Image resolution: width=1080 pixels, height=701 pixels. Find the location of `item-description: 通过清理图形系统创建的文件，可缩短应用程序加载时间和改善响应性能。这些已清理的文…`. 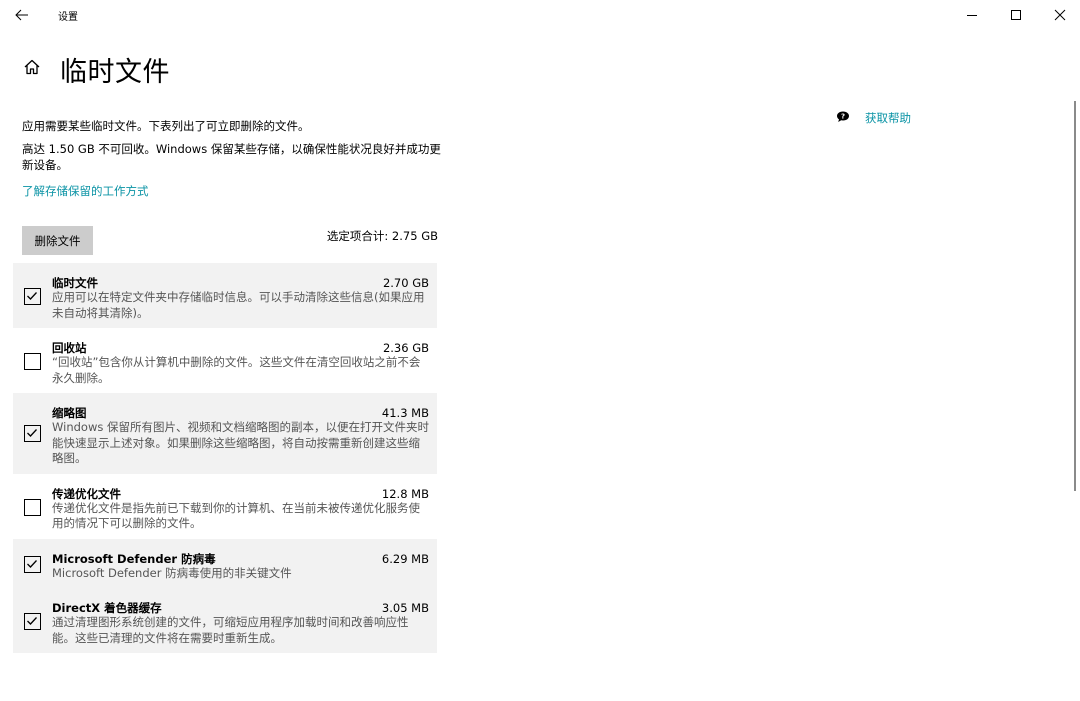

item-description: 通过清理图形系统创建的文件，可缩短应用程序加载时间和改善响应性能。这些已清理的文… is located at coordinates (230, 630).